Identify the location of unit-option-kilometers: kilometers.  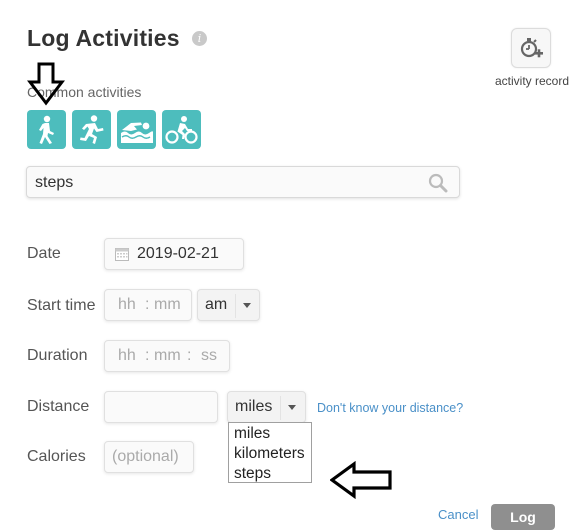
(269, 454).